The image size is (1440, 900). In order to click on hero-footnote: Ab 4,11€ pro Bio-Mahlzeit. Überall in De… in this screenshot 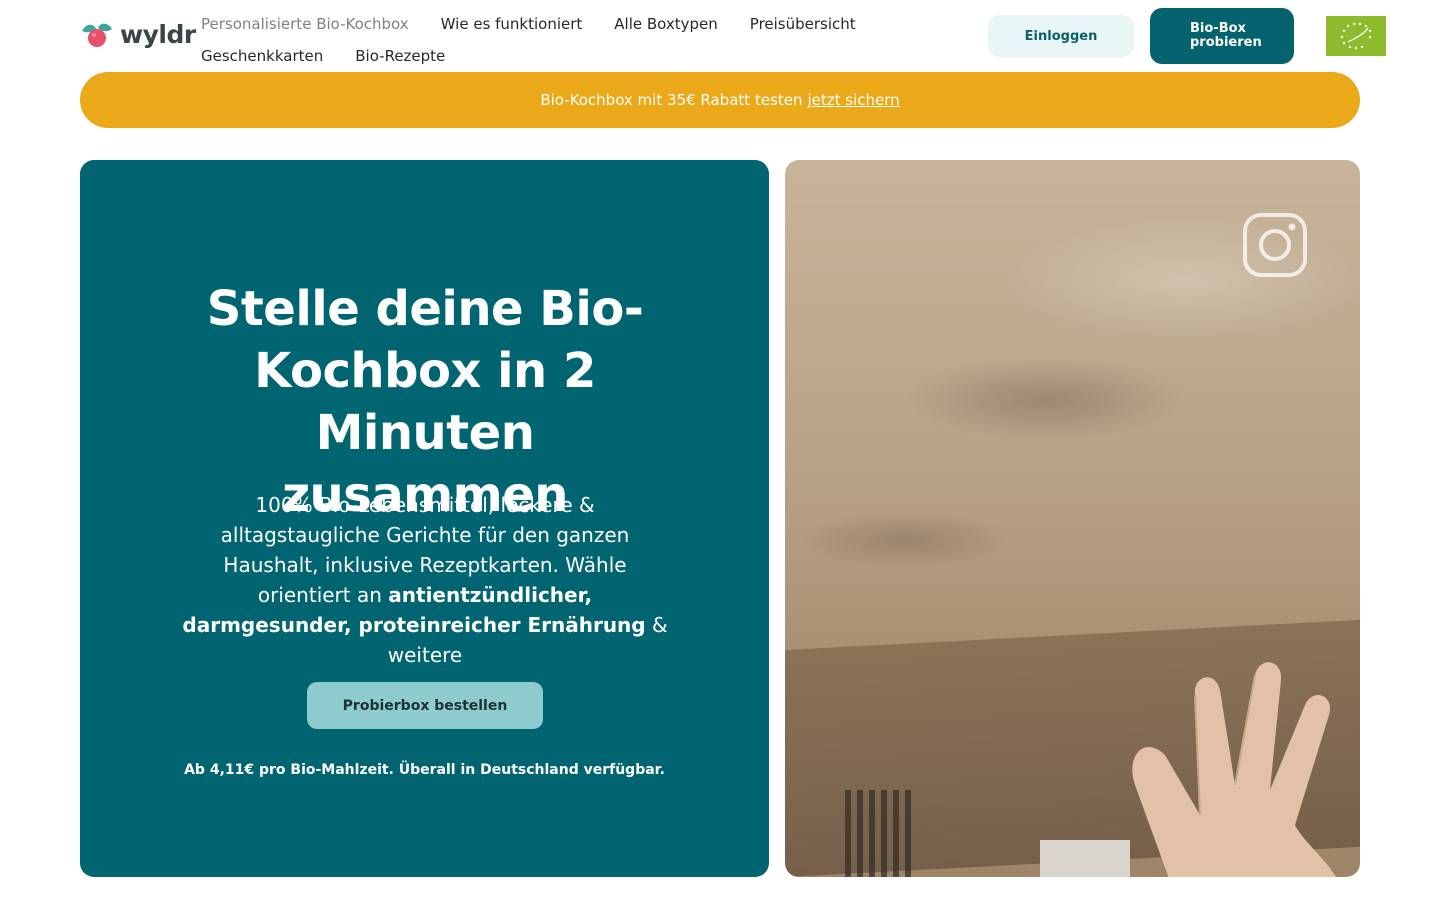, I will do `click(424, 770)`.